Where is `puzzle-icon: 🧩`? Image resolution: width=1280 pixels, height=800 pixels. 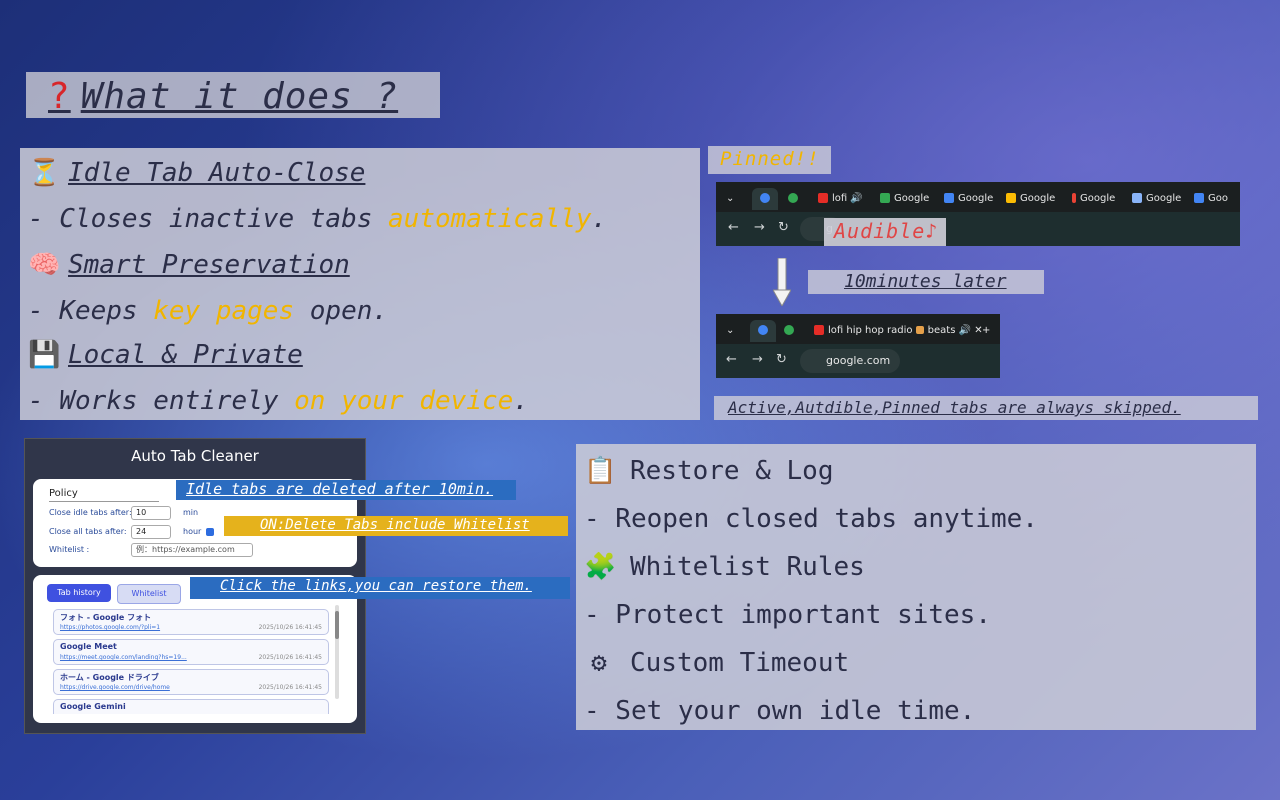 puzzle-icon: 🧩 is located at coordinates (600, 567).